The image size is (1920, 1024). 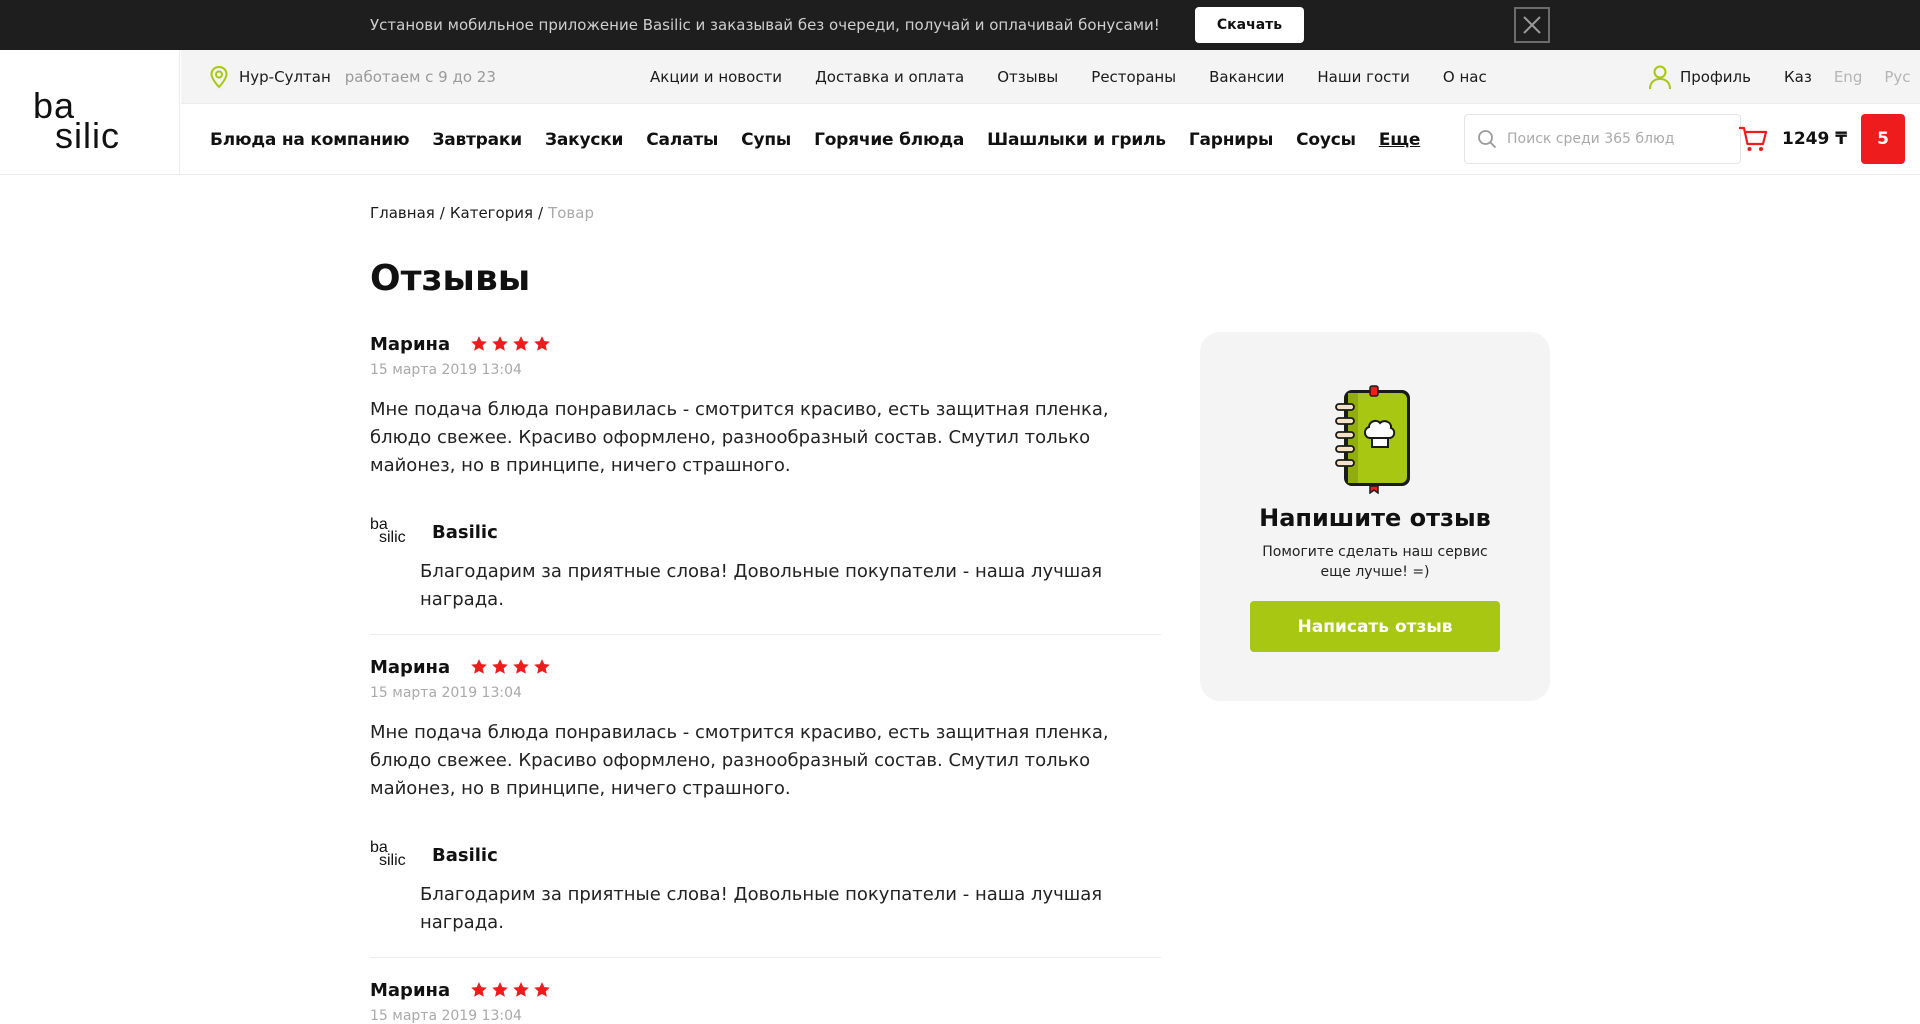 What do you see at coordinates (1815, 139) in the screenshot?
I see `cart-total: 1249 ₸` at bounding box center [1815, 139].